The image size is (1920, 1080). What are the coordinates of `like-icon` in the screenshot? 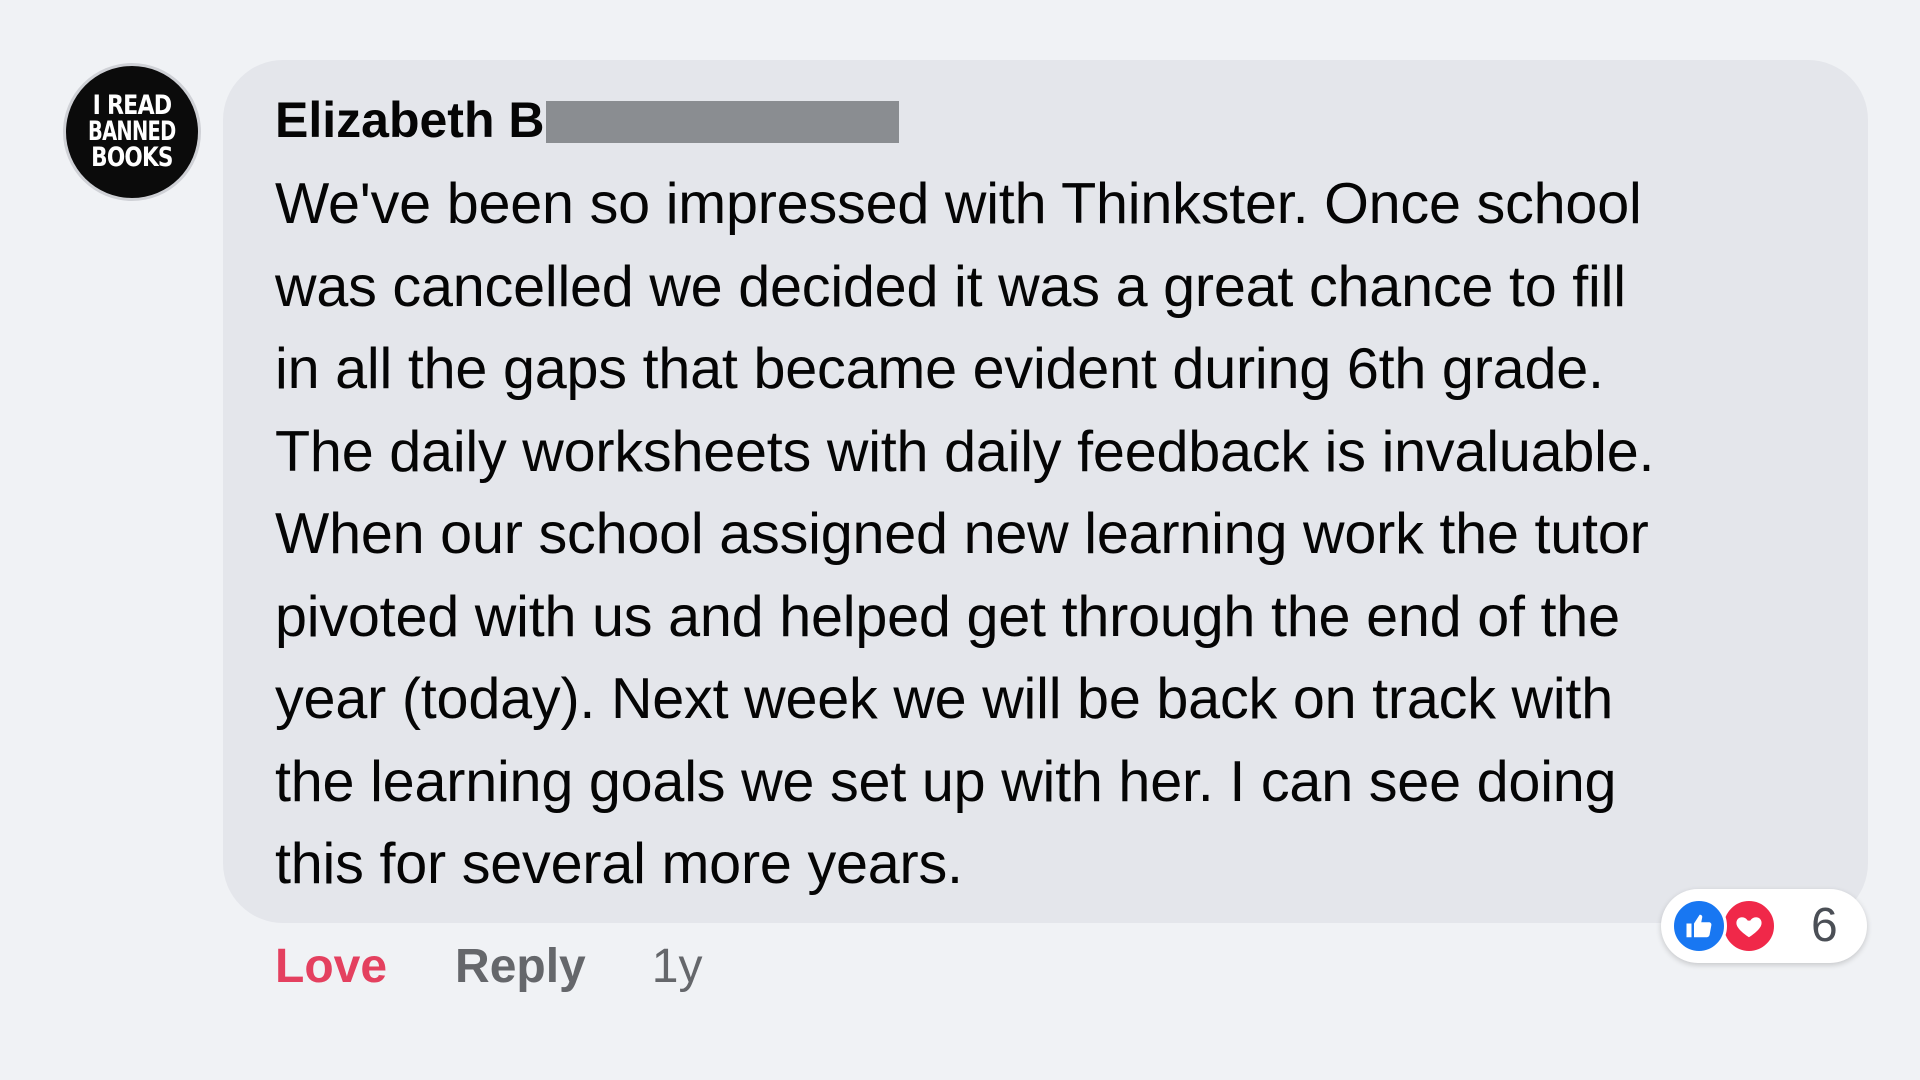 It's located at (1699, 926).